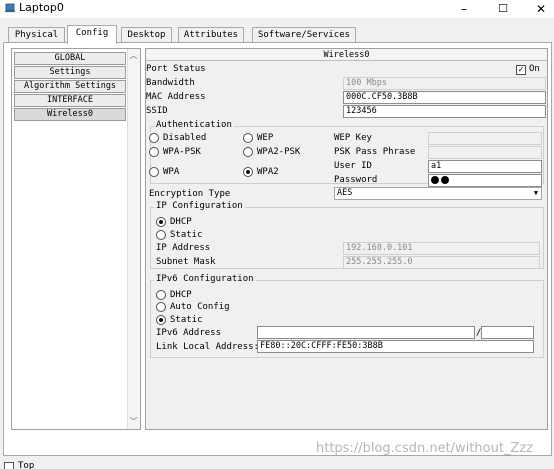 The width and height of the screenshot is (554, 469). What do you see at coordinates (205, 279) in the screenshot?
I see `ipv6-configuration-title: IPv6 Configuration` at bounding box center [205, 279].